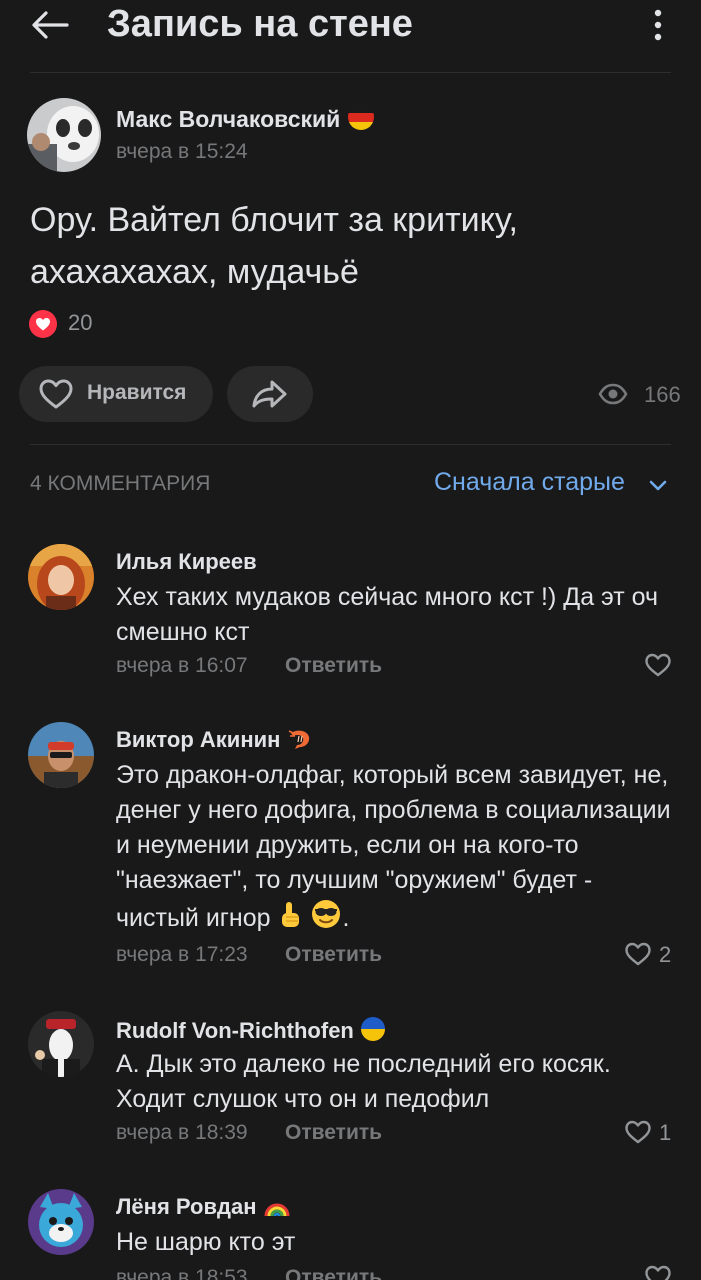 This screenshot has width=701, height=1280. Describe the element at coordinates (43, 324) in the screenshot. I see `heart-reaction-icon` at that location.